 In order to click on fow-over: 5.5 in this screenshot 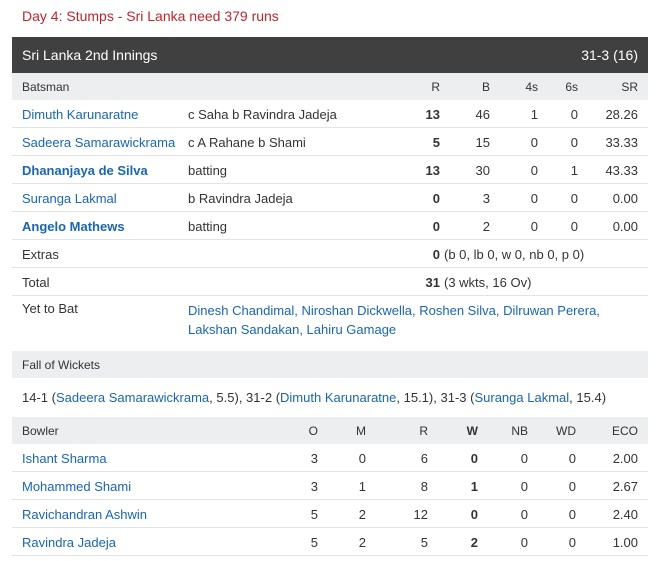, I will do `click(225, 397)`.